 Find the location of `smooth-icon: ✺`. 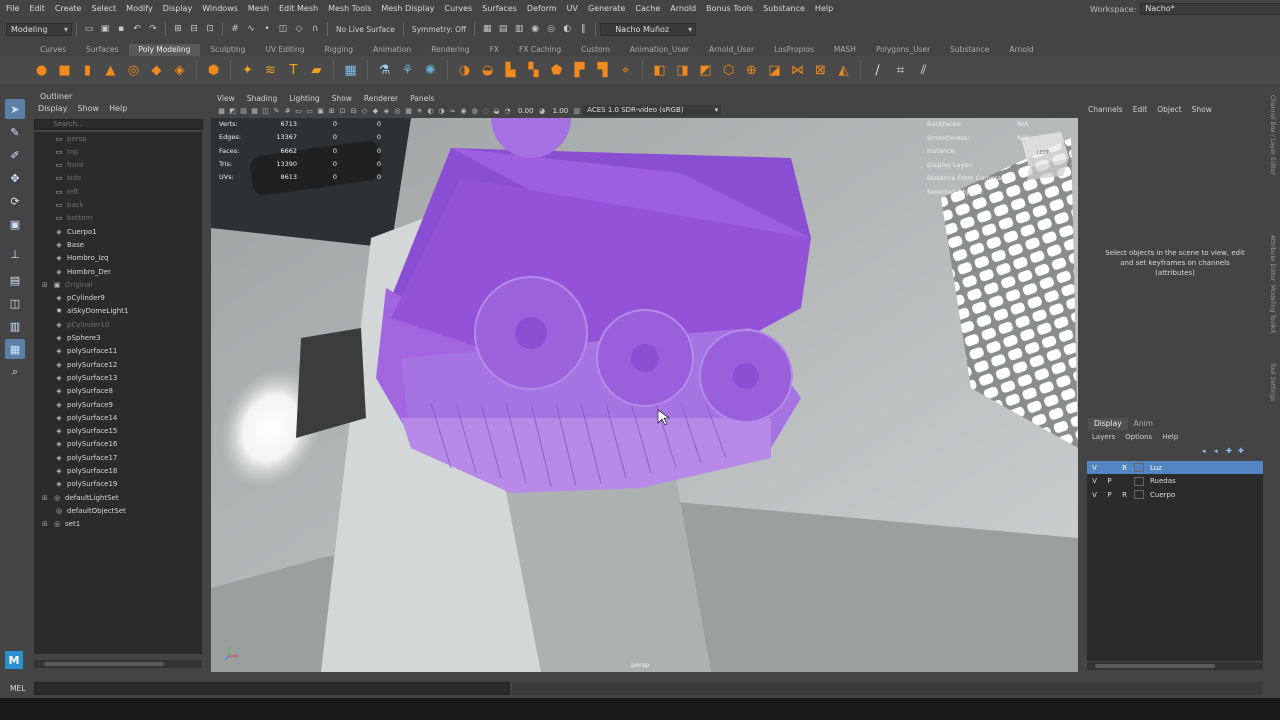

smooth-icon: ✺ is located at coordinates (430, 70).